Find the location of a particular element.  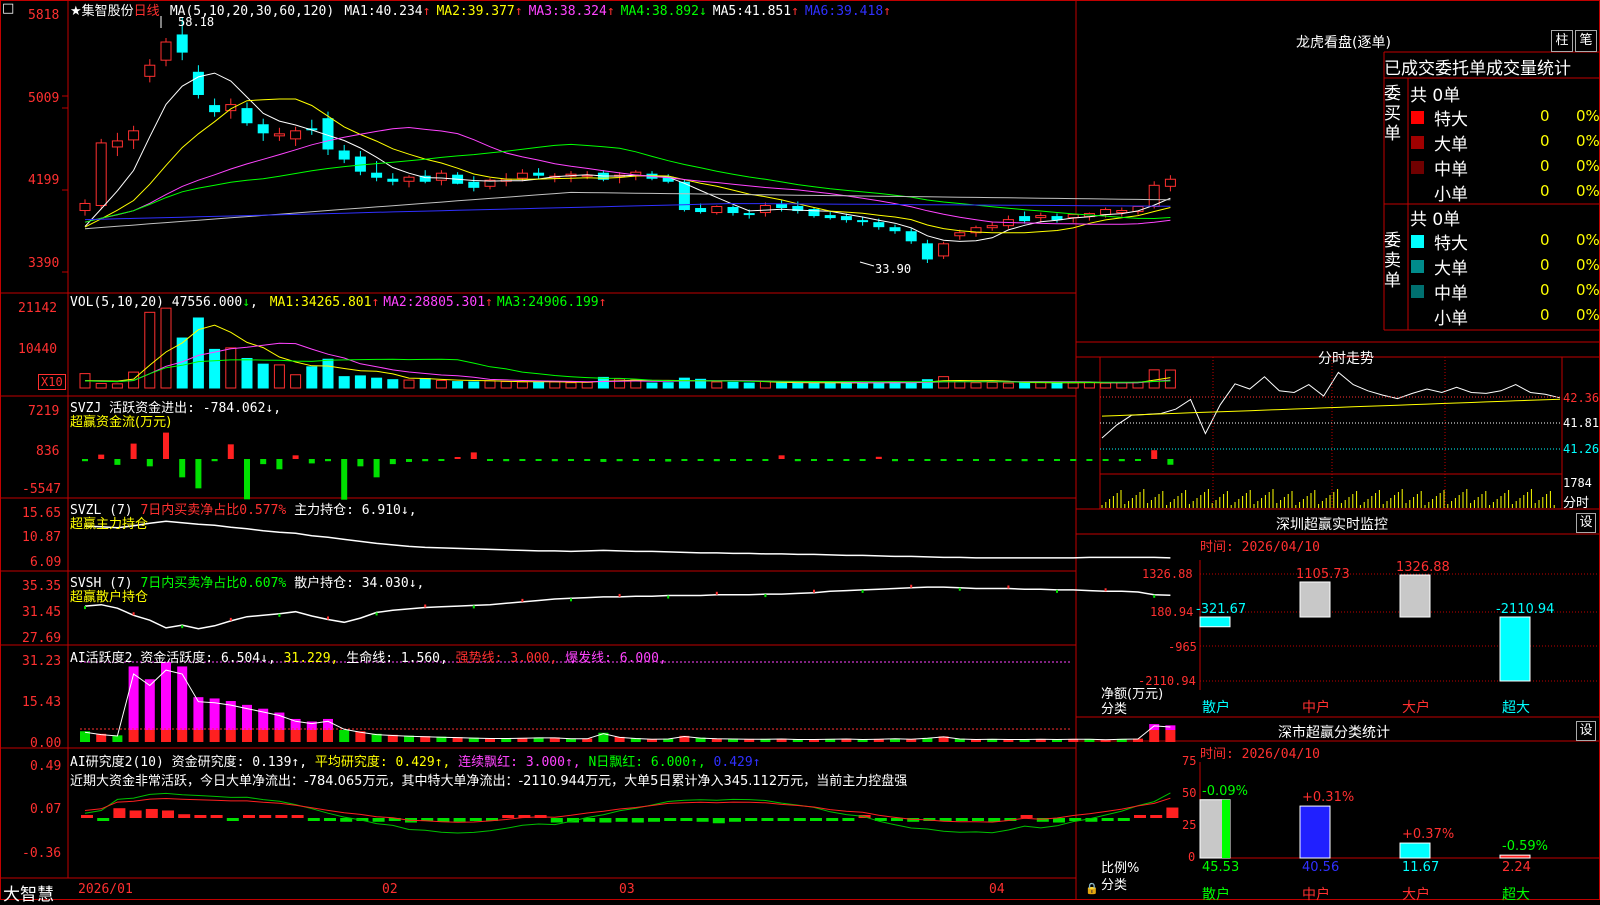

intraday-vol-label: 分时 is located at coordinates (1576, 503).